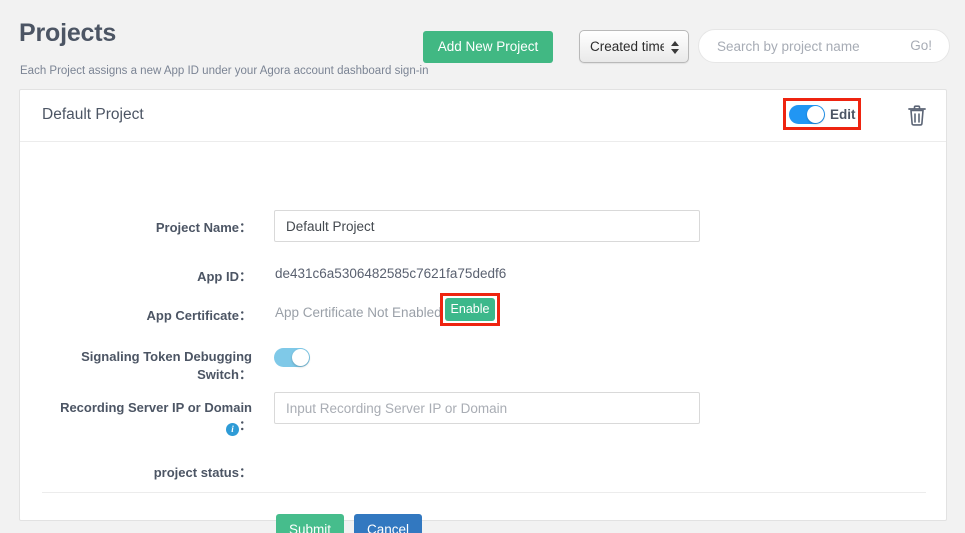 This screenshot has height=533, width=965. Describe the element at coordinates (484, 492) in the screenshot. I see `form-divider` at that location.